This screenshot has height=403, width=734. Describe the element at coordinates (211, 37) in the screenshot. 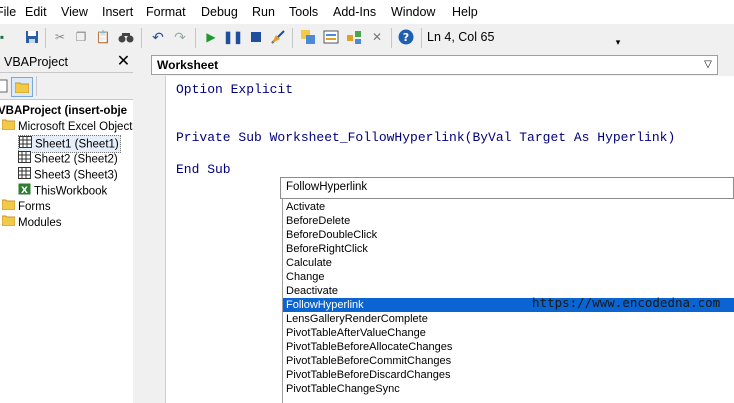

I see `run-icon: ▶` at that location.